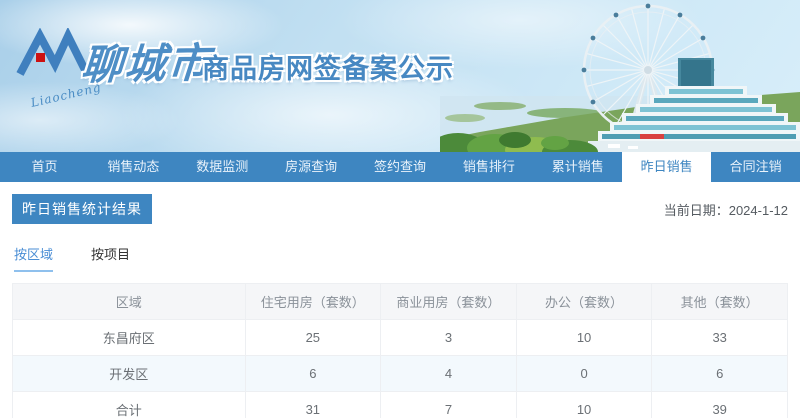  Describe the element at coordinates (313, 373) in the screenshot. I see `cell-residential: 6` at that location.